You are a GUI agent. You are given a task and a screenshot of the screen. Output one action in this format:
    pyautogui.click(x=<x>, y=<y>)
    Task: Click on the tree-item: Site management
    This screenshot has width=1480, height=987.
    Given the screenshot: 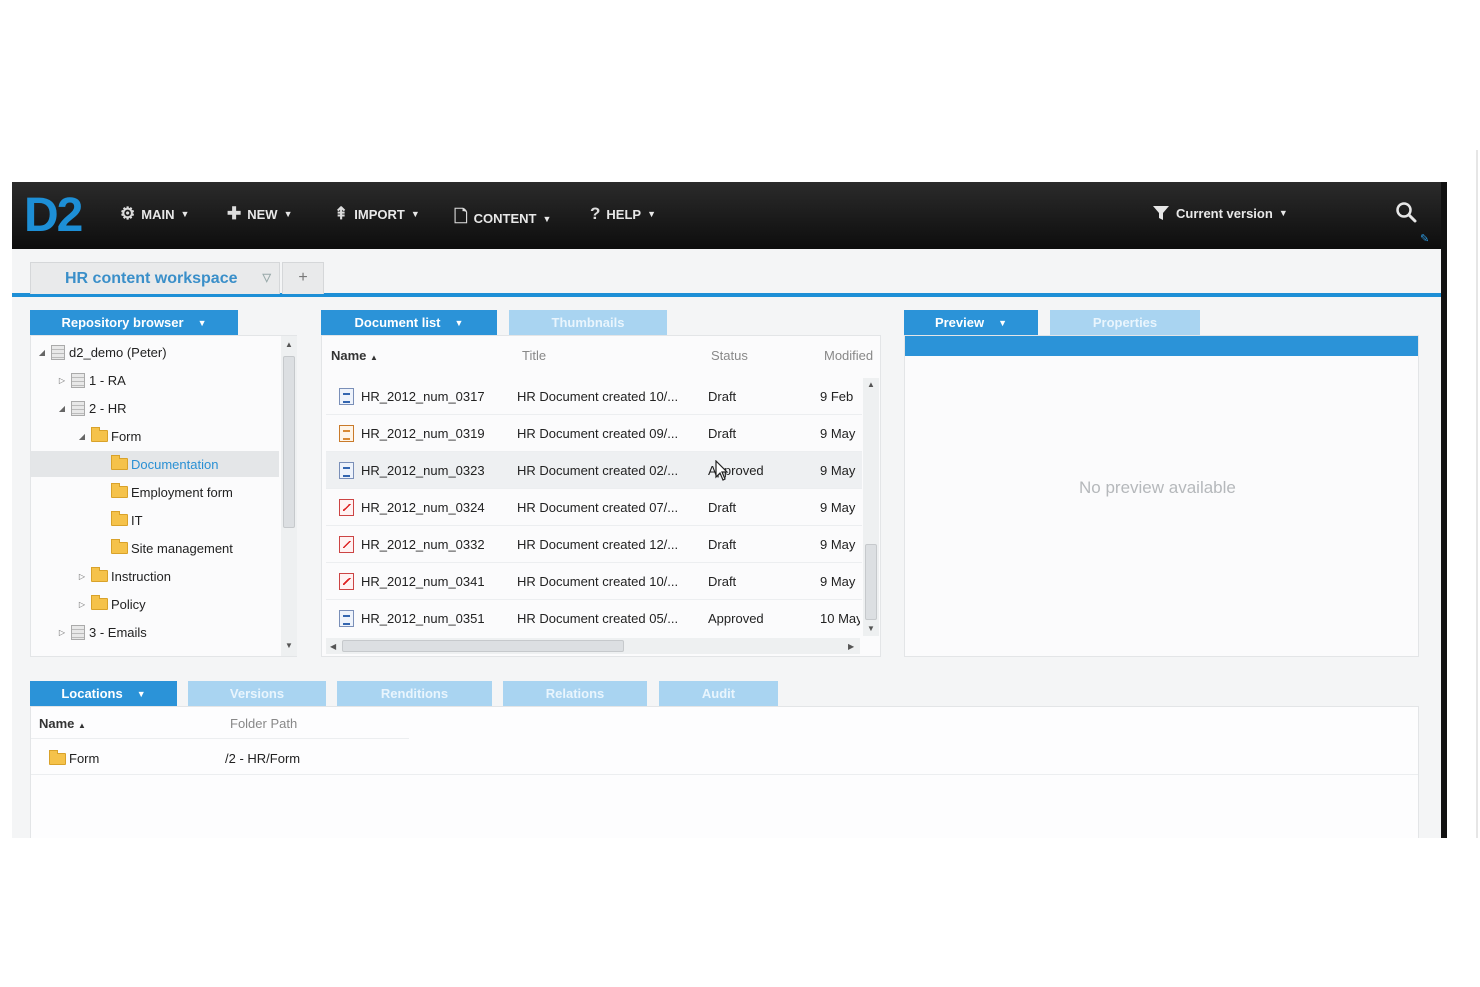 What is the action you would take?
    pyautogui.click(x=155, y=548)
    